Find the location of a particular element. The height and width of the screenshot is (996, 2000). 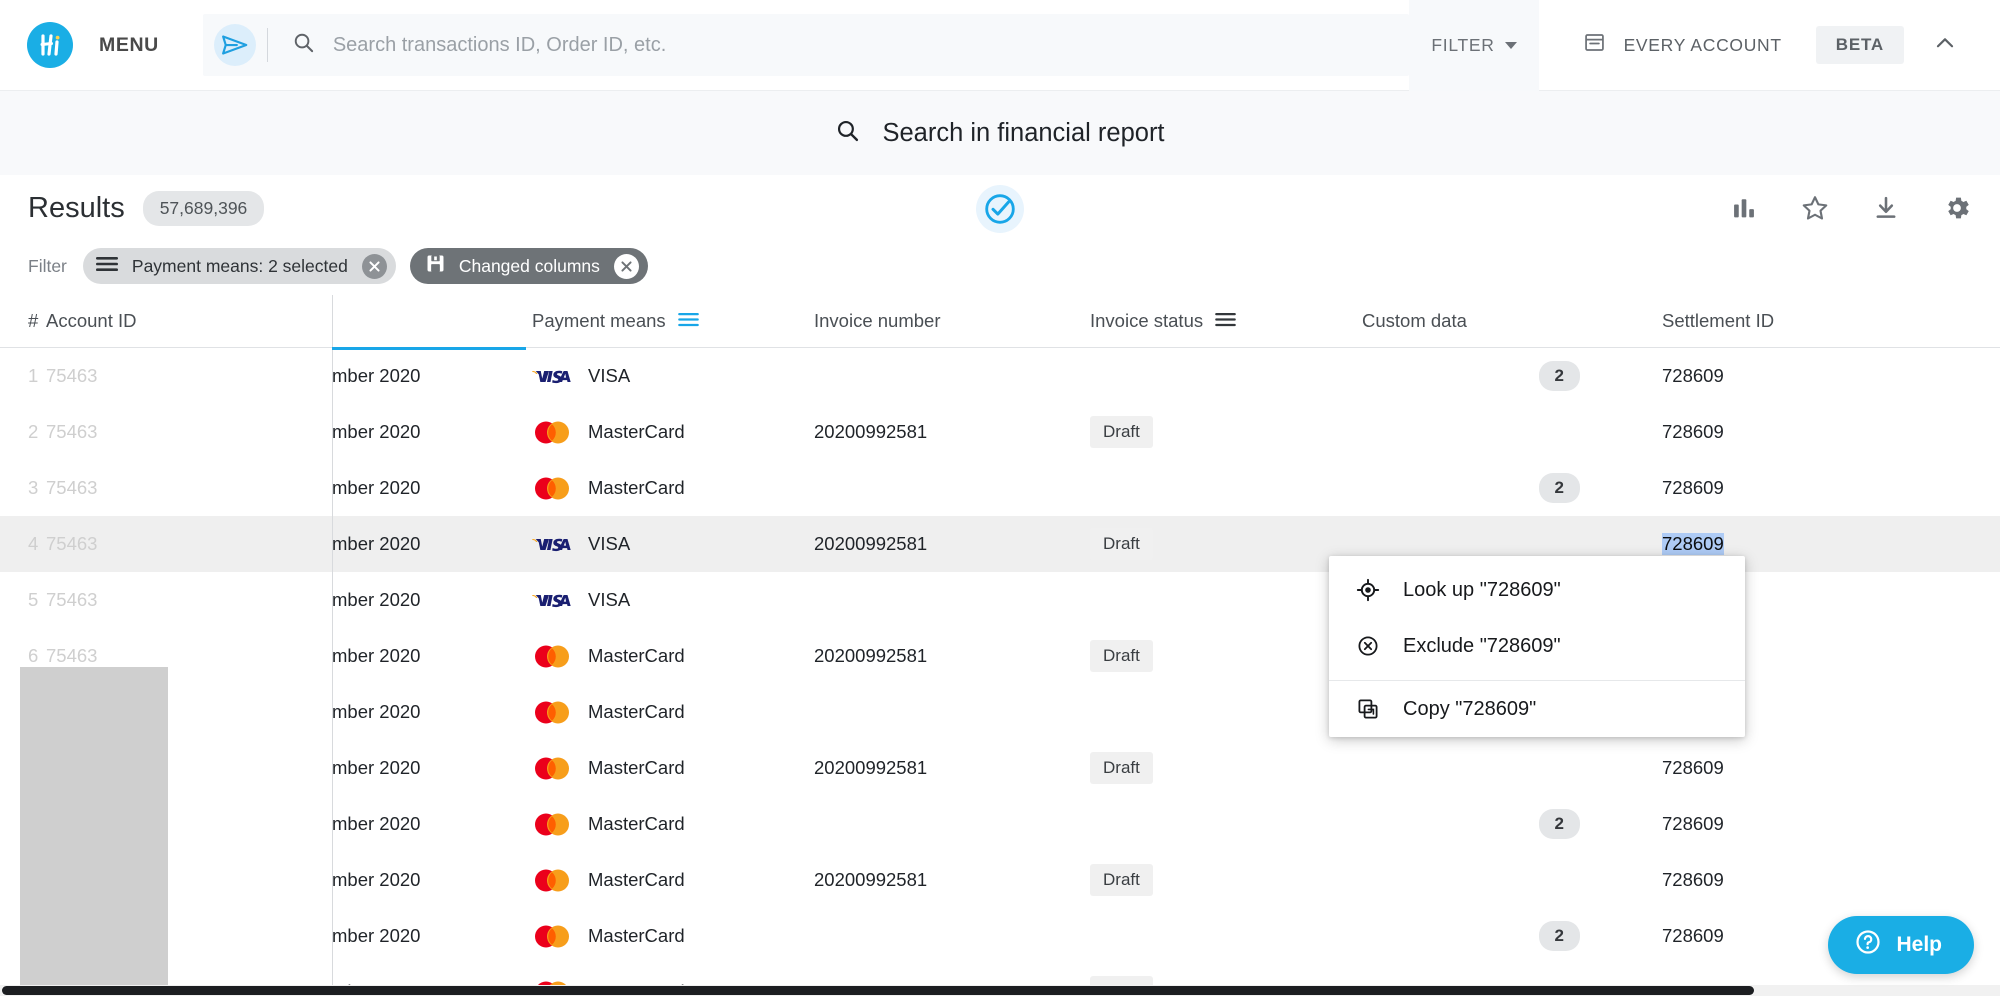

table-row: 9 75463 mber 2020 MasterCard 2 728609 is located at coordinates (1000, 824).